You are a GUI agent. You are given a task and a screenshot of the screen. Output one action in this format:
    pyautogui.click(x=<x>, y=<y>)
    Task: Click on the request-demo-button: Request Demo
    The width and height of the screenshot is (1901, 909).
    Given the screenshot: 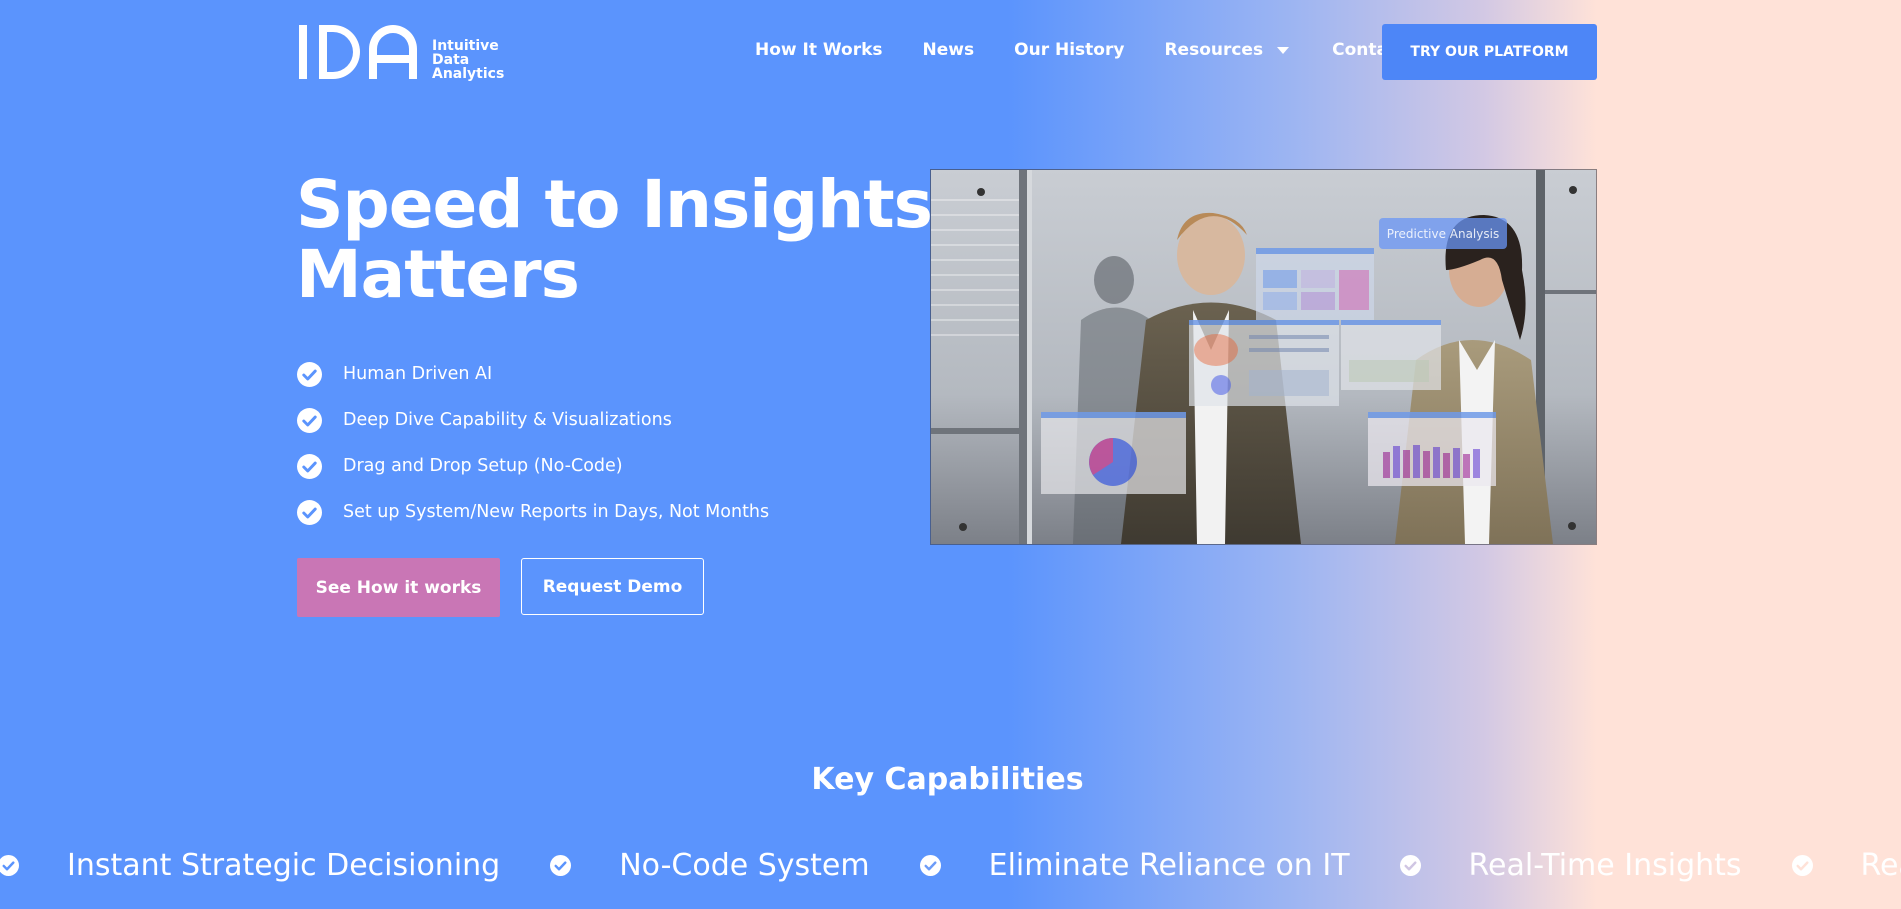 What is the action you would take?
    pyautogui.click(x=612, y=586)
    